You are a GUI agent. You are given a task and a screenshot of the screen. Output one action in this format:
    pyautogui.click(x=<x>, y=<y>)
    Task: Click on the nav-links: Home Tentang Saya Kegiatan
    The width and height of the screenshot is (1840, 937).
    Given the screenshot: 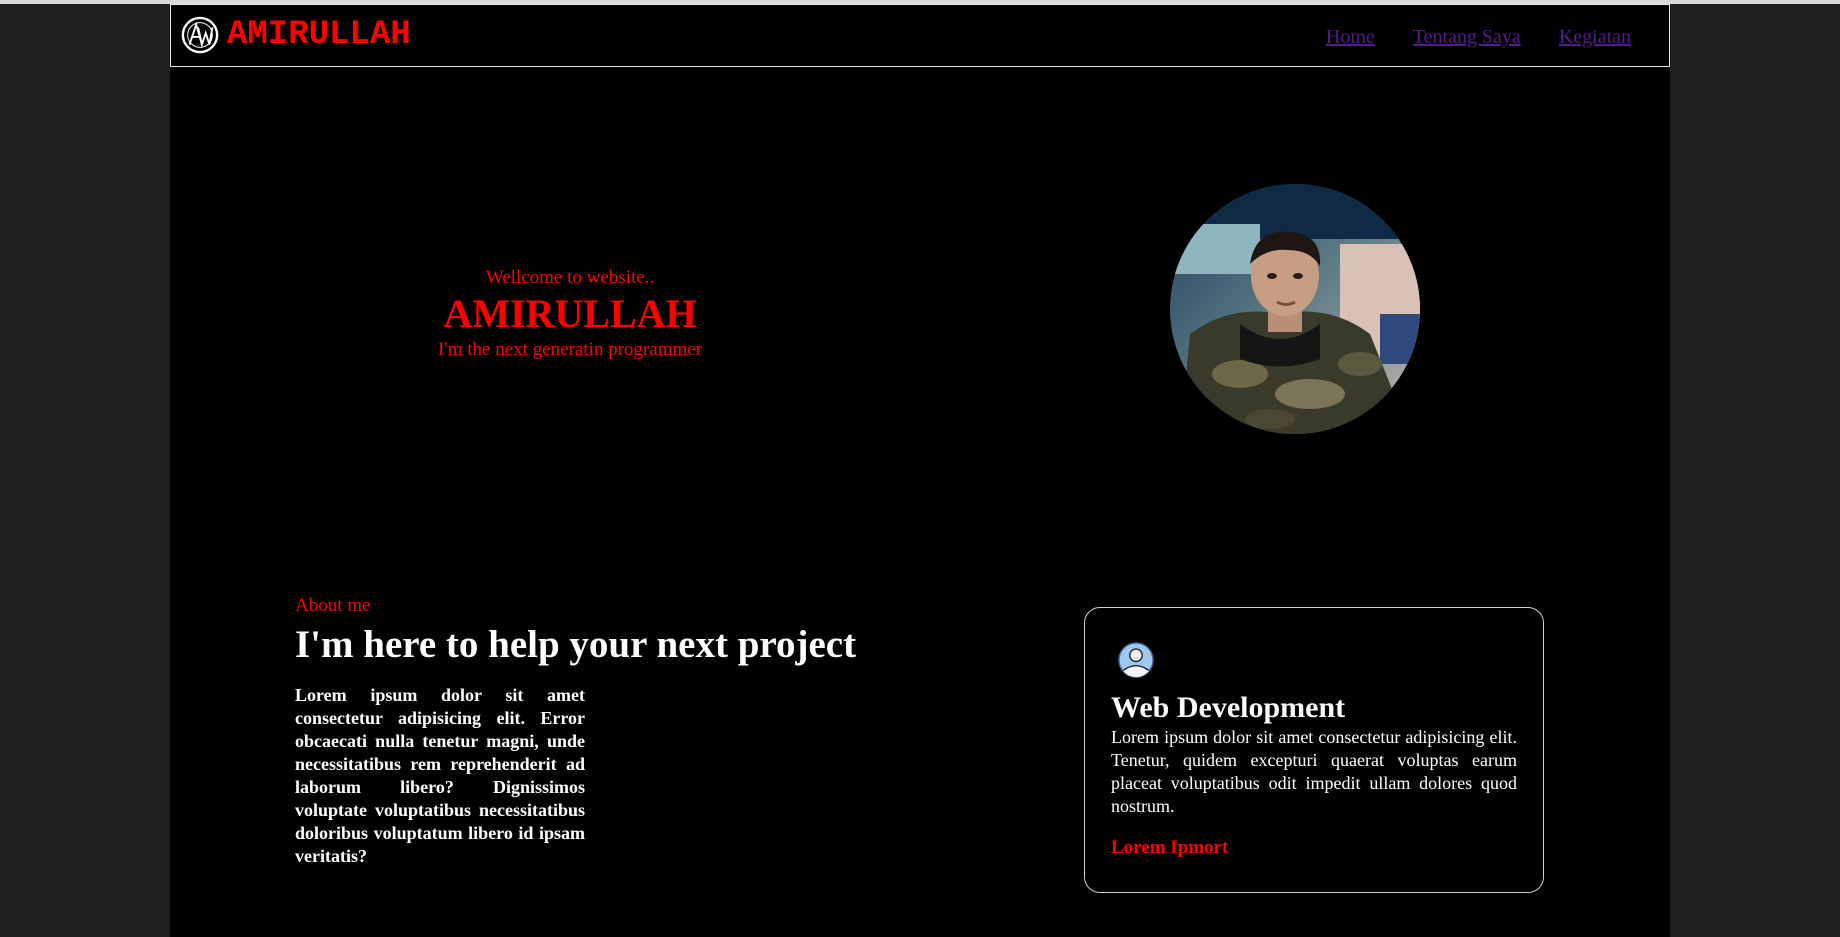 What is the action you would take?
    pyautogui.click(x=1478, y=37)
    